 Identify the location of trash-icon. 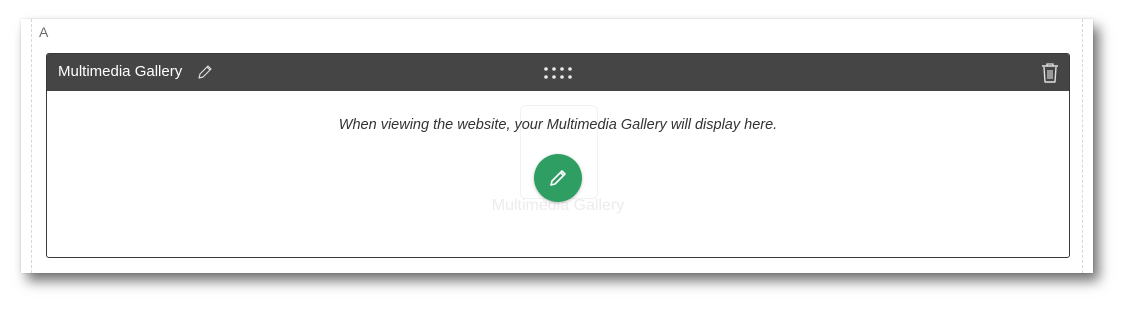
(1050, 73).